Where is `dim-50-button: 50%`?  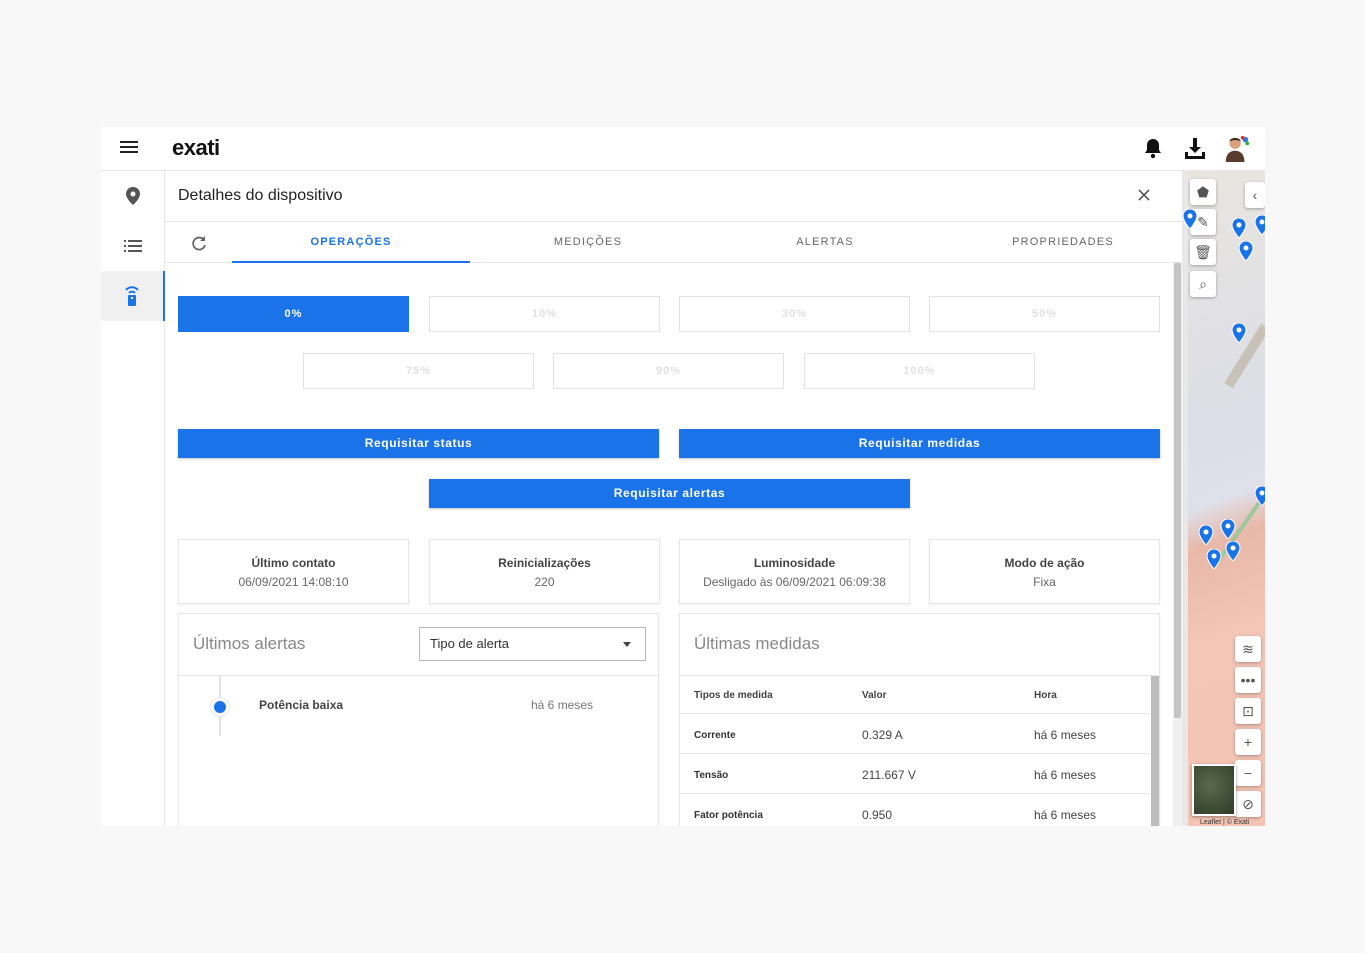
dim-50-button: 50% is located at coordinates (1044, 314).